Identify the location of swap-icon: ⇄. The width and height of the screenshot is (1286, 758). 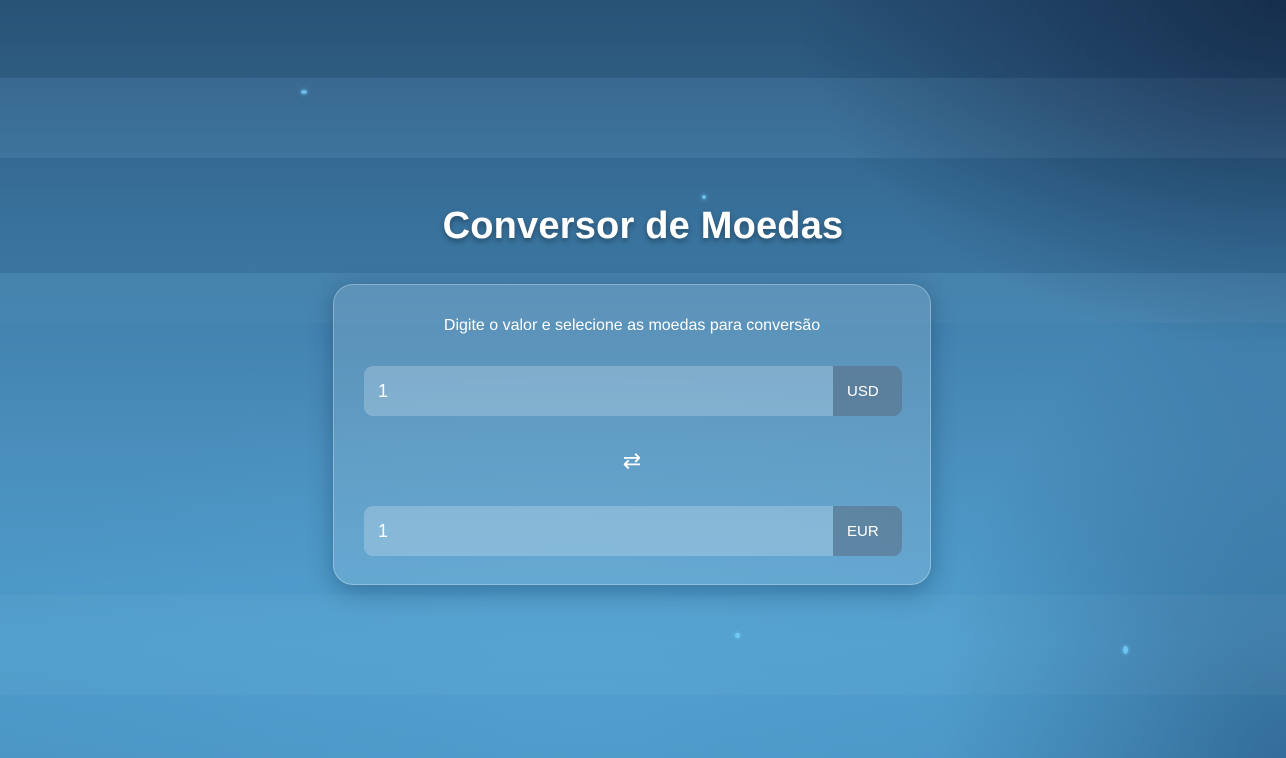
(632, 461).